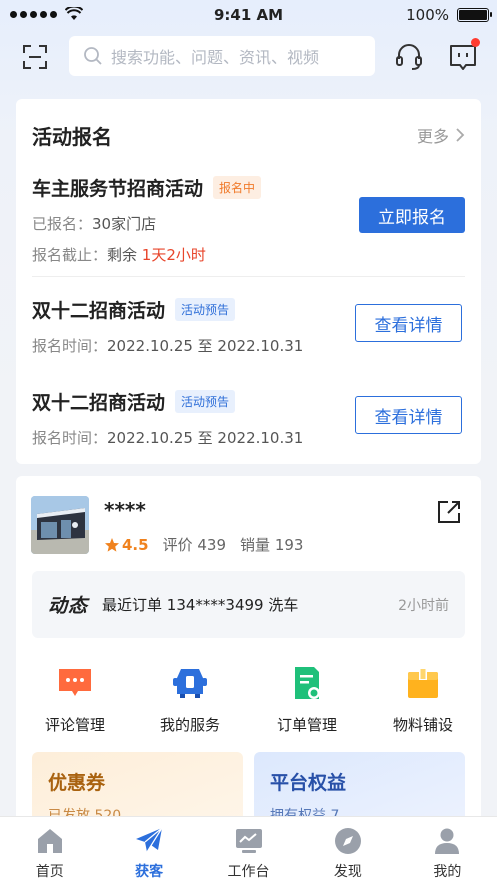  I want to click on order-manage-icon, so click(307, 683).